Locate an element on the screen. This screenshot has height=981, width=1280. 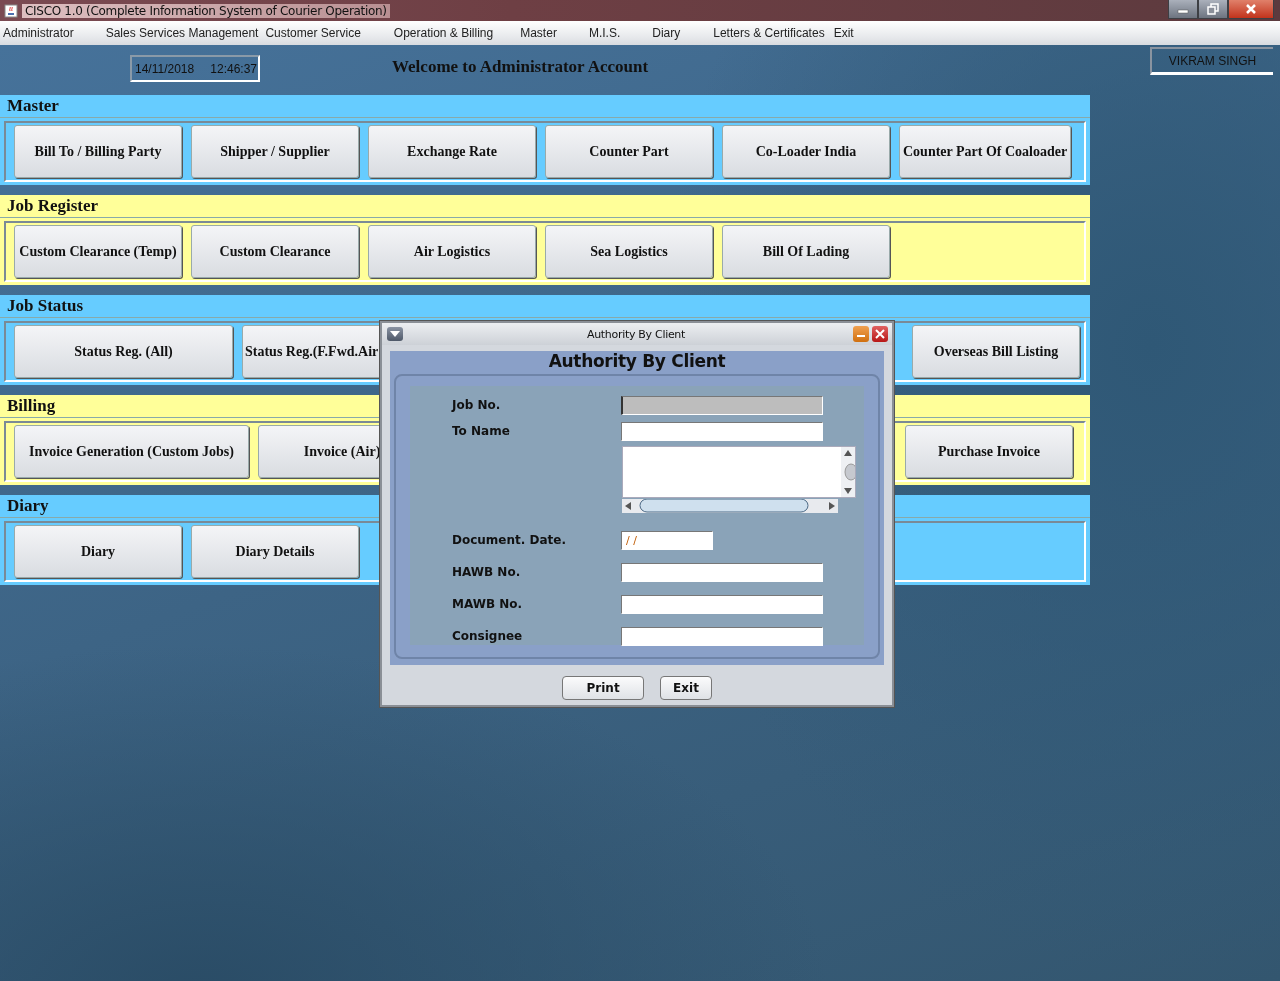
menu-item: Exit is located at coordinates (843, 33).